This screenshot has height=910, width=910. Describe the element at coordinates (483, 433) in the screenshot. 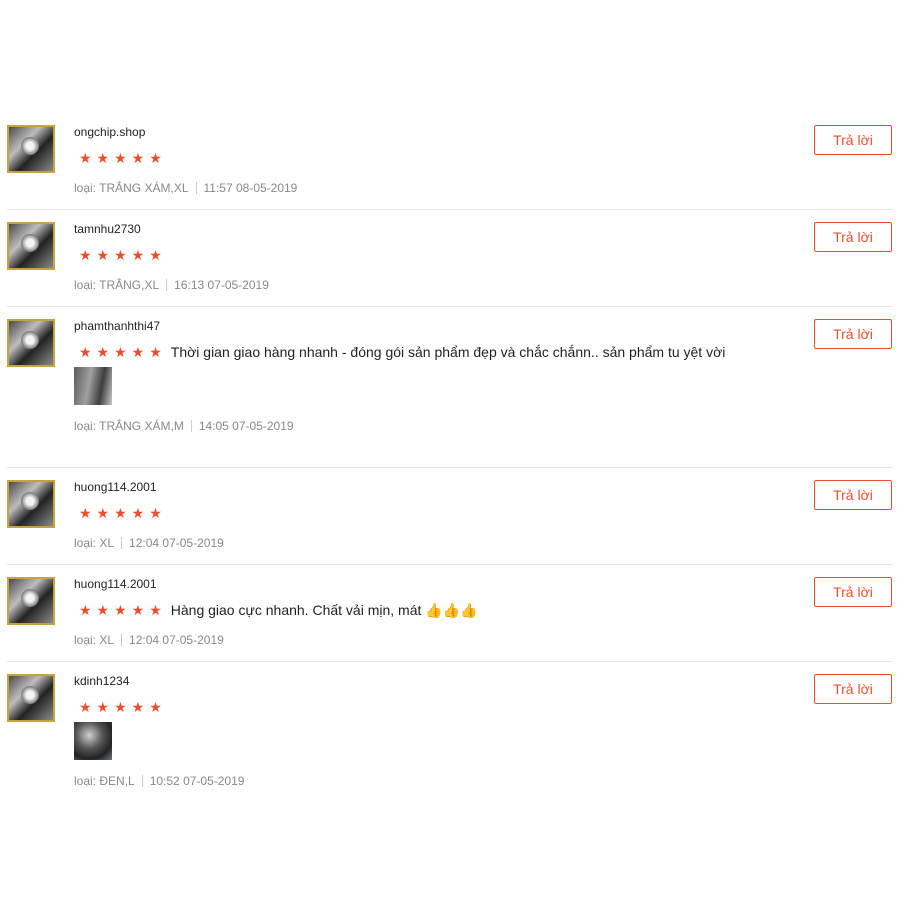

I see `review-meta: loại: TRẮNG XÁM,M 14:05 07-05-2019` at that location.